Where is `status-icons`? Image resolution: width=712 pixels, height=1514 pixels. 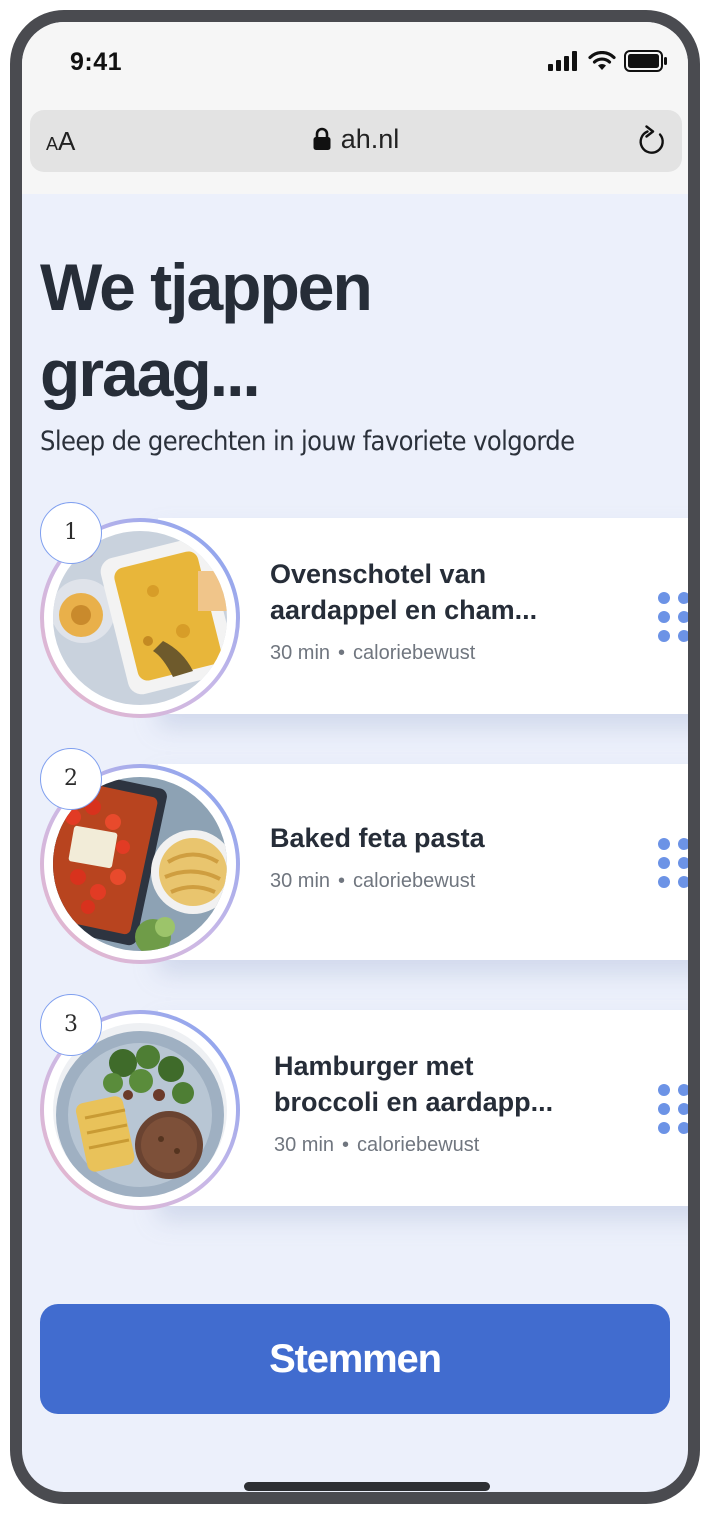
status-icons is located at coordinates (608, 61).